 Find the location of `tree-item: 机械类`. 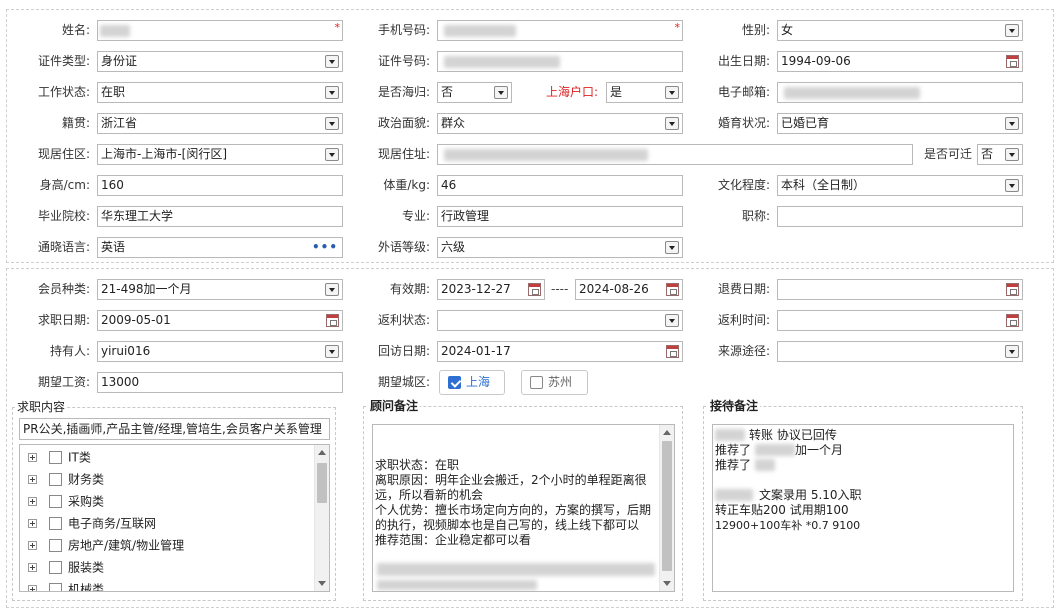

tree-item: 机械类 is located at coordinates (66, 585).